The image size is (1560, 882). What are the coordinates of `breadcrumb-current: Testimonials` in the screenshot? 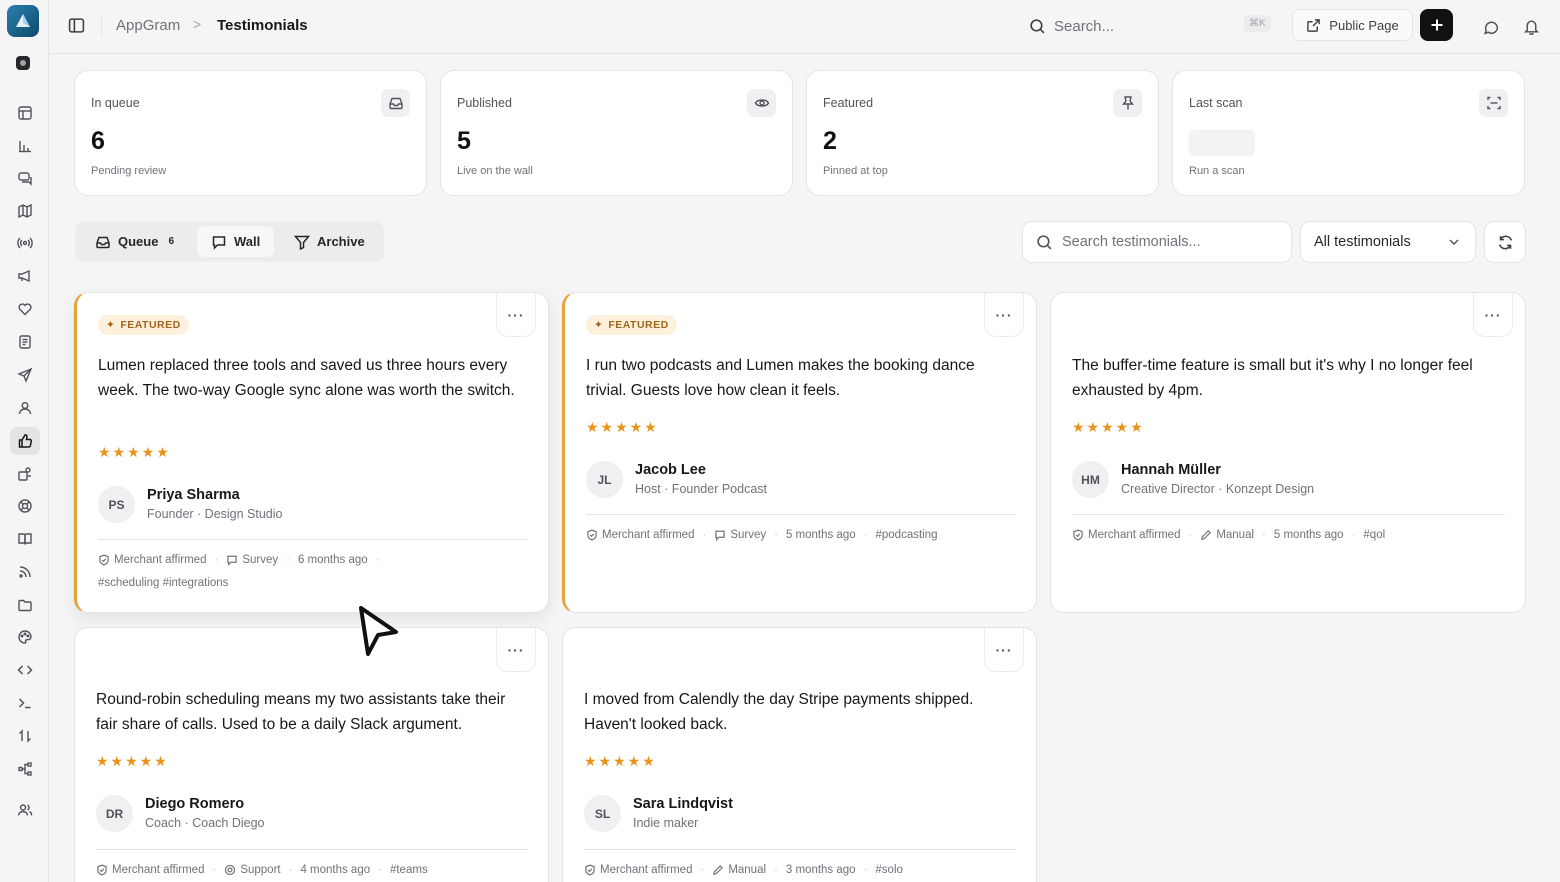 It's located at (262, 25).